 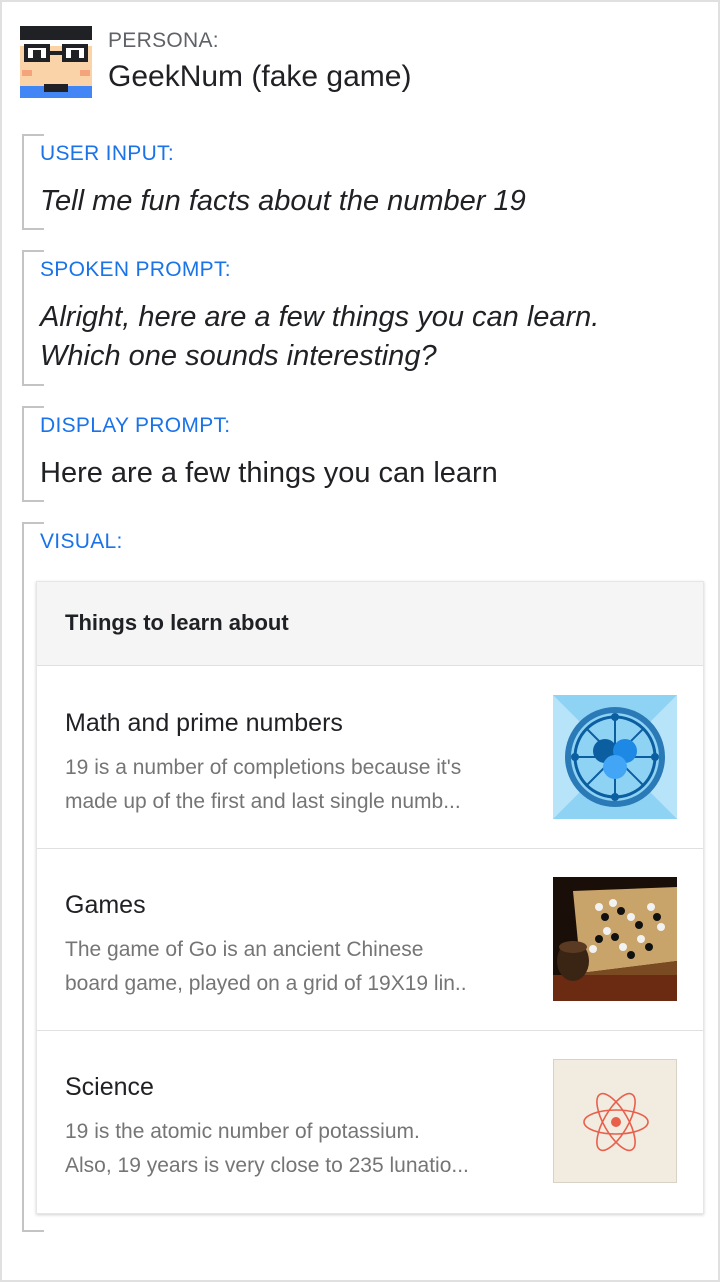 What do you see at coordinates (109, 1087) in the screenshot?
I see `list-item-title: Science` at bounding box center [109, 1087].